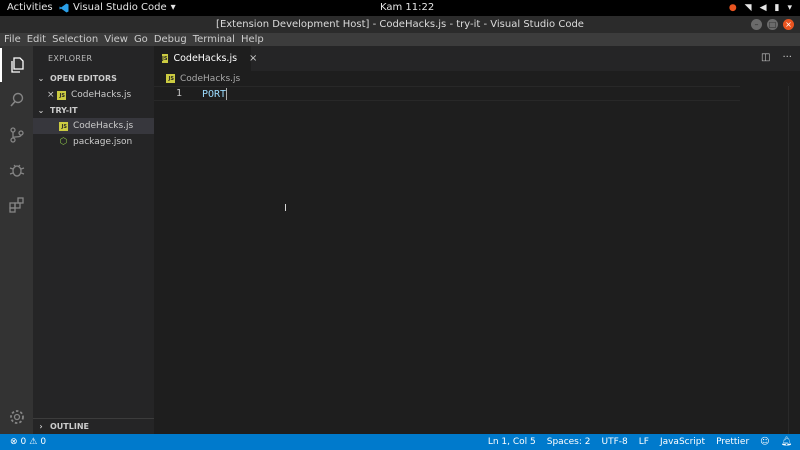 The image size is (800, 450). Describe the element at coordinates (788, 260) in the screenshot. I see `minimap` at that location.